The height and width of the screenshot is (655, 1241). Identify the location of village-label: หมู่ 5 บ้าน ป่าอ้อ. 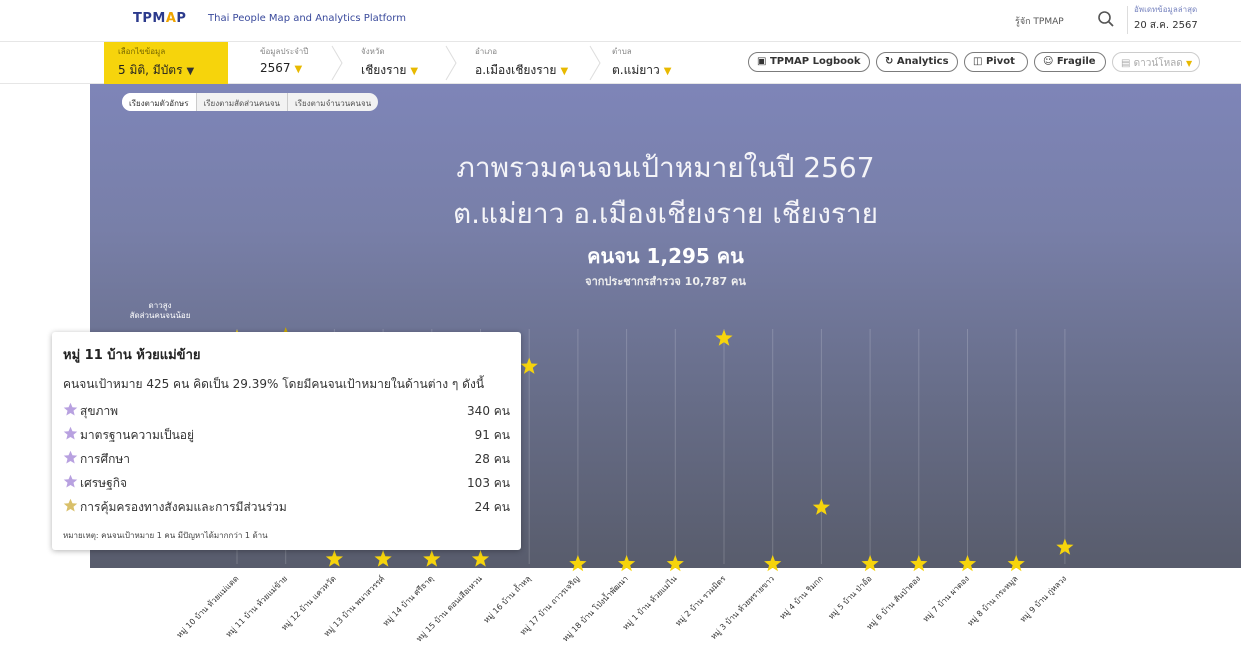
(851, 598).